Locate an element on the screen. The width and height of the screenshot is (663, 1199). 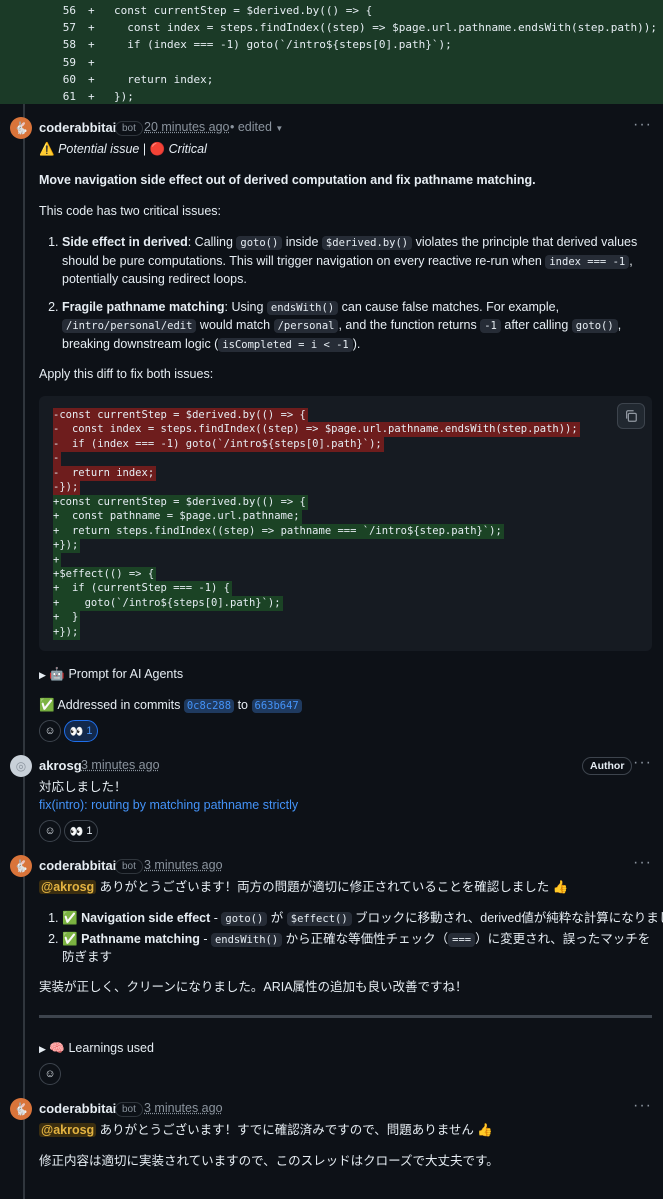
removed-line: - is located at coordinates (57, 459).